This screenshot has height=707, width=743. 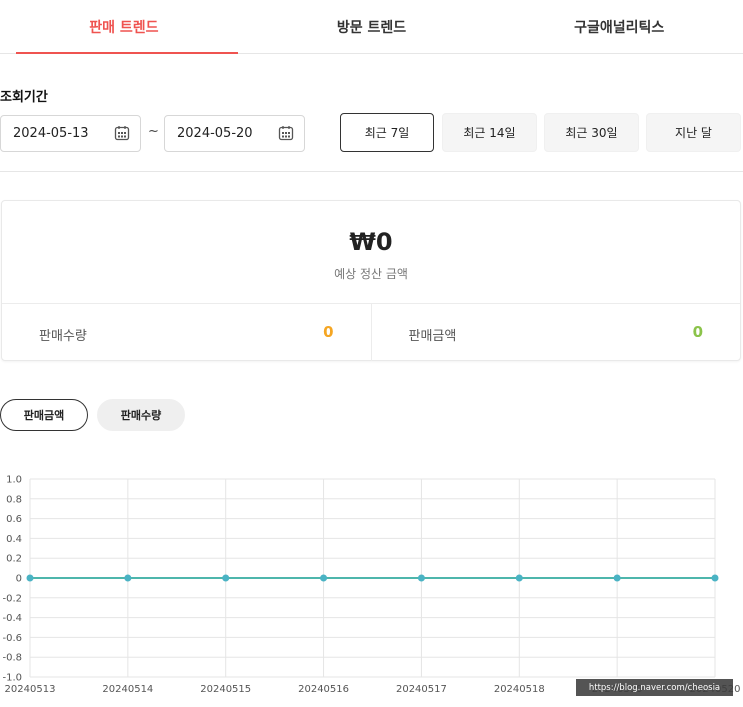 What do you see at coordinates (519, 689) in the screenshot?
I see `x-tick-label: 20240518` at bounding box center [519, 689].